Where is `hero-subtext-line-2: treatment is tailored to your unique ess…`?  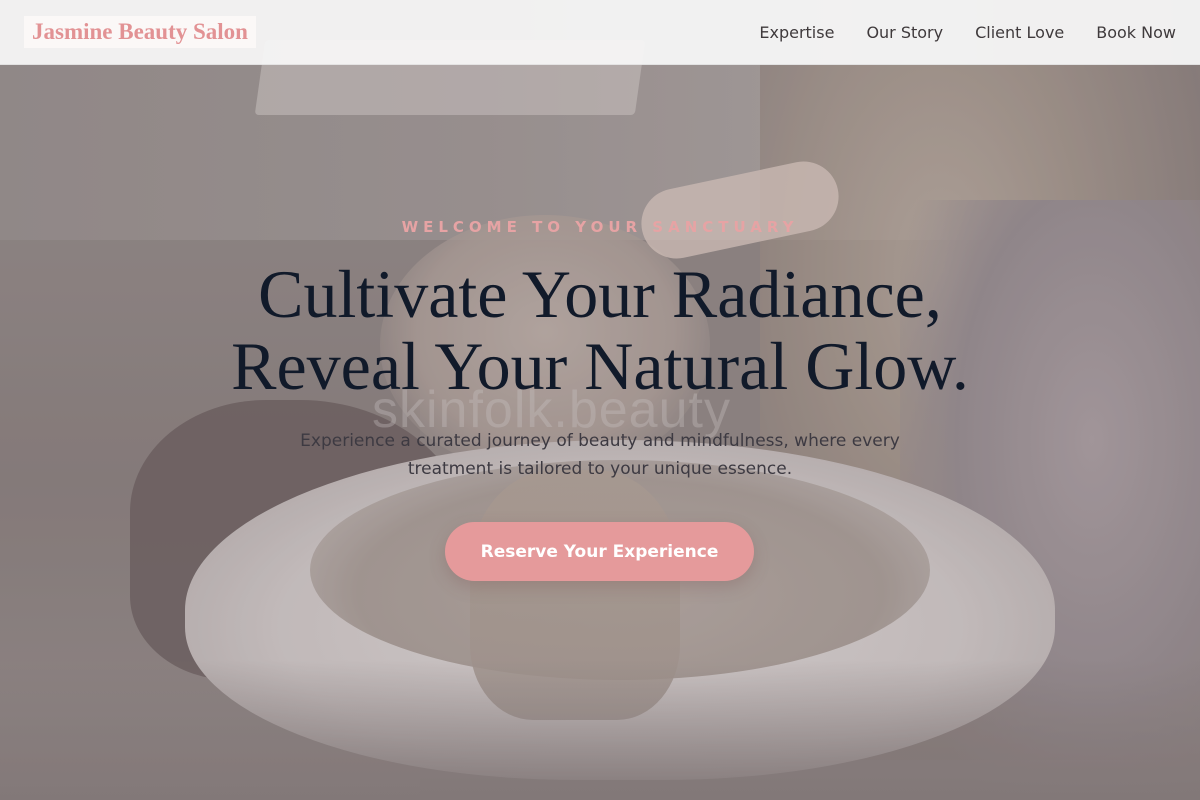 hero-subtext-line-2: treatment is tailored to your unique ess… is located at coordinates (600, 469).